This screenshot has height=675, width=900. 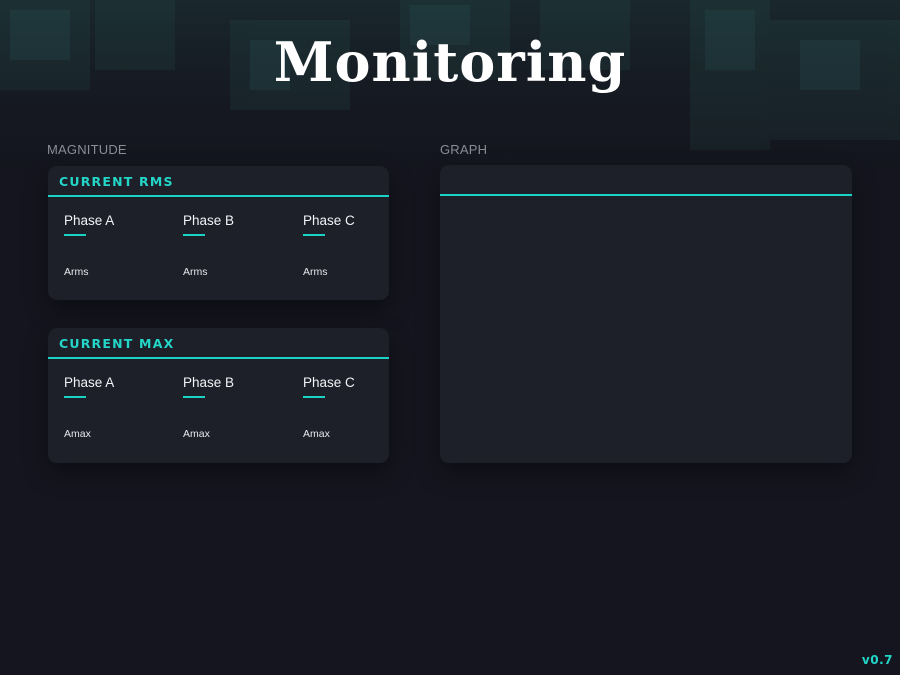 I want to click on rms-phase-b: Phase B Arms, so click(x=238, y=245).